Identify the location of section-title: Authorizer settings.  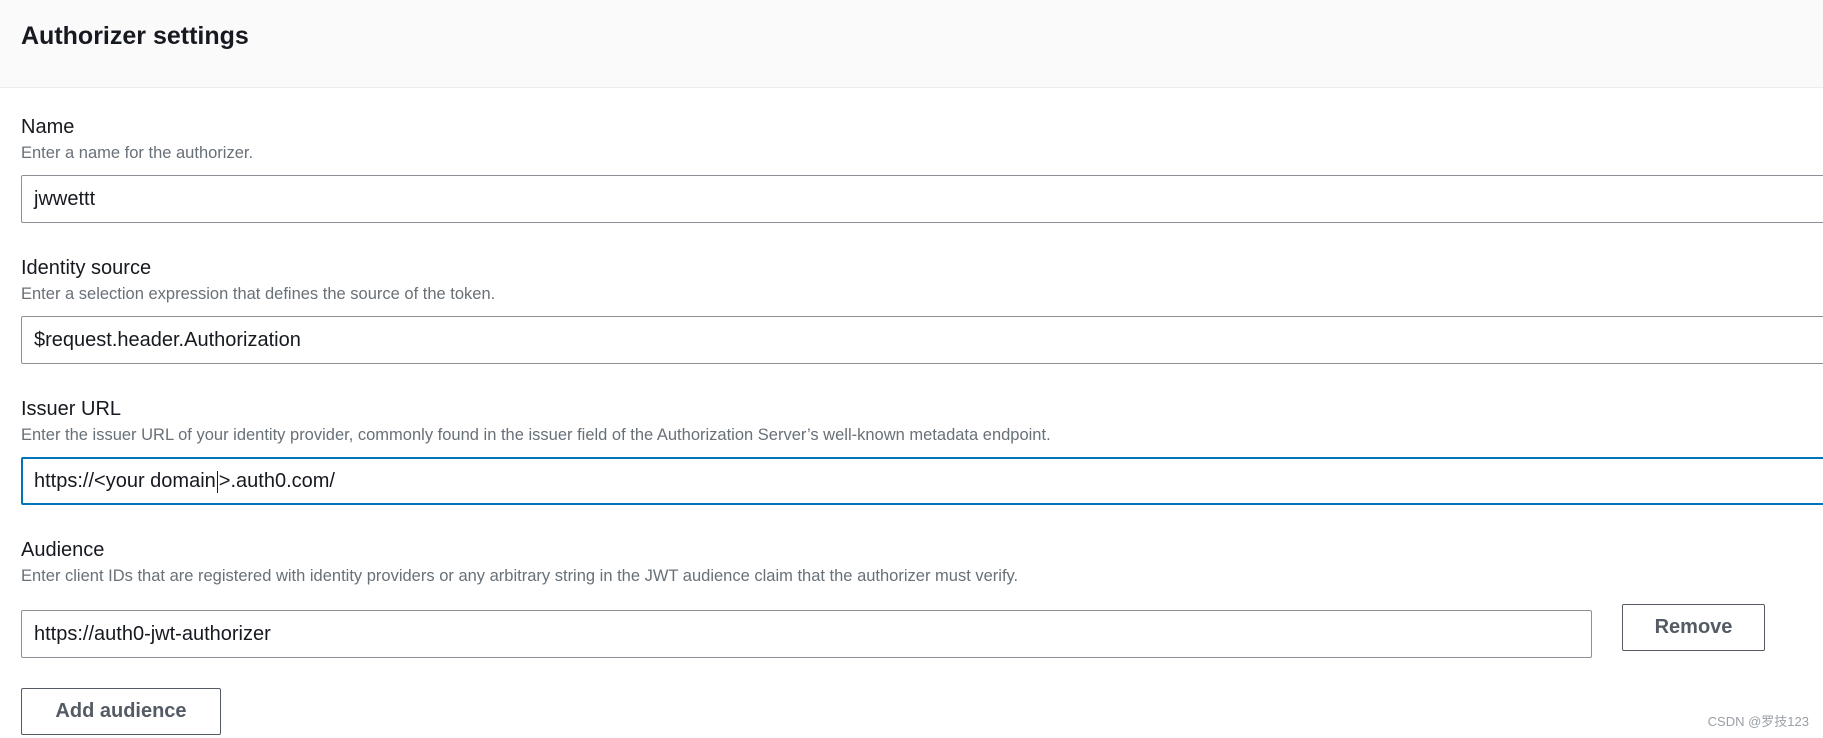
(135, 36).